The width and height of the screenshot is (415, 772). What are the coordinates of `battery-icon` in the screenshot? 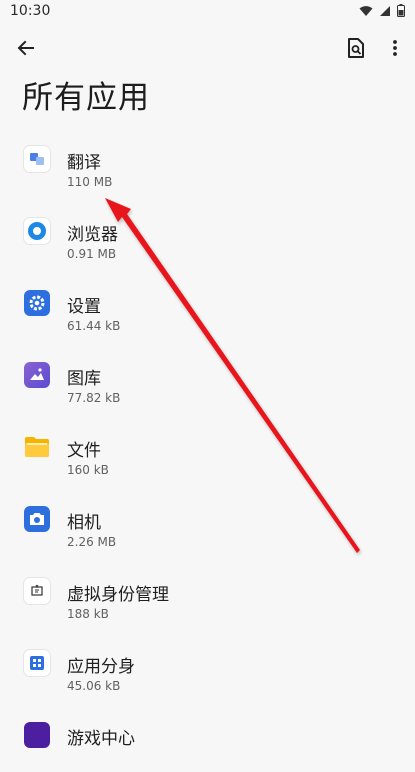 It's located at (401, 10).